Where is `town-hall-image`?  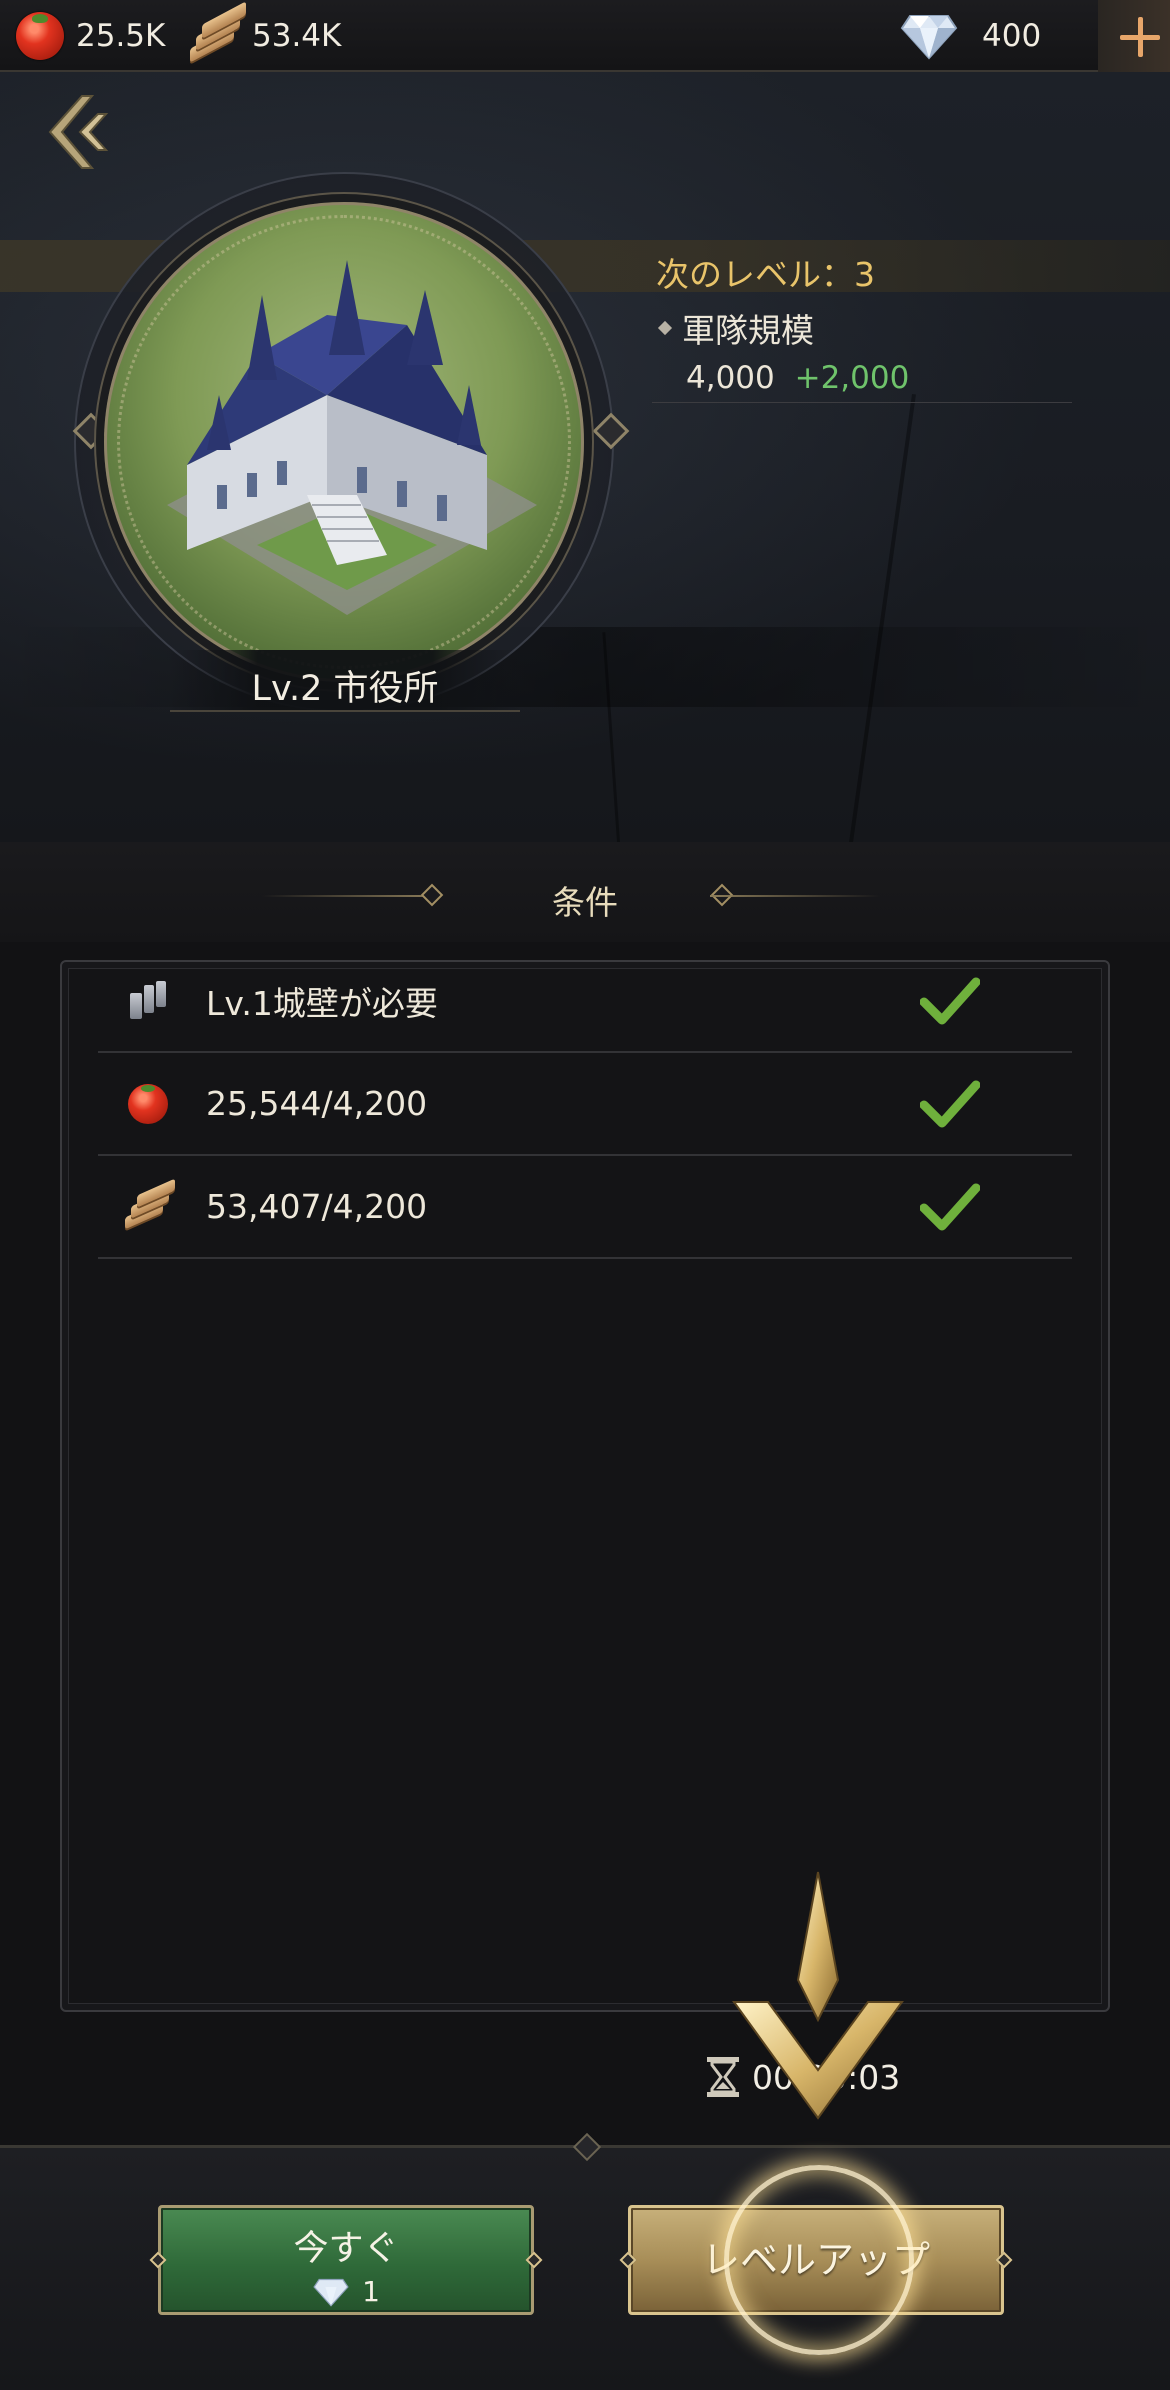
town-hall-image is located at coordinates (344, 442).